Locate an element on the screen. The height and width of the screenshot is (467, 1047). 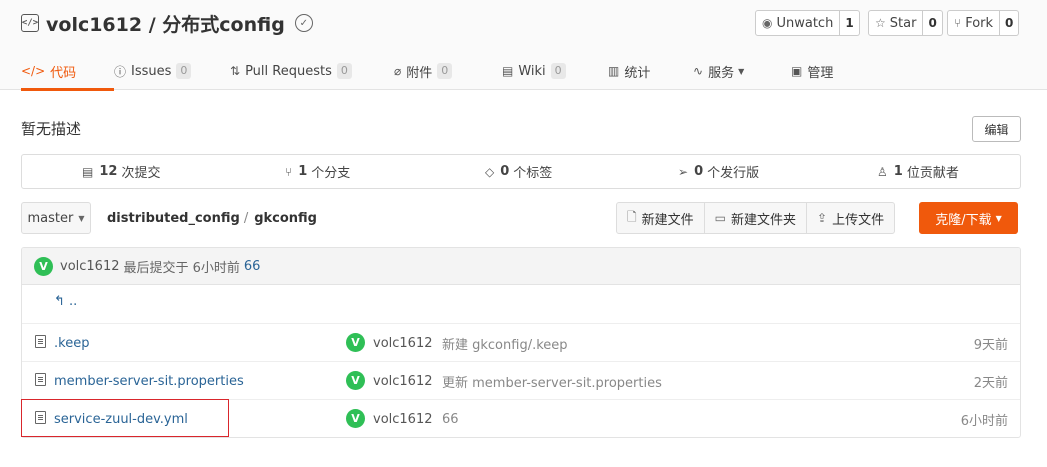
repo-title: volc1612 / 分布式config is located at coordinates (165, 23).